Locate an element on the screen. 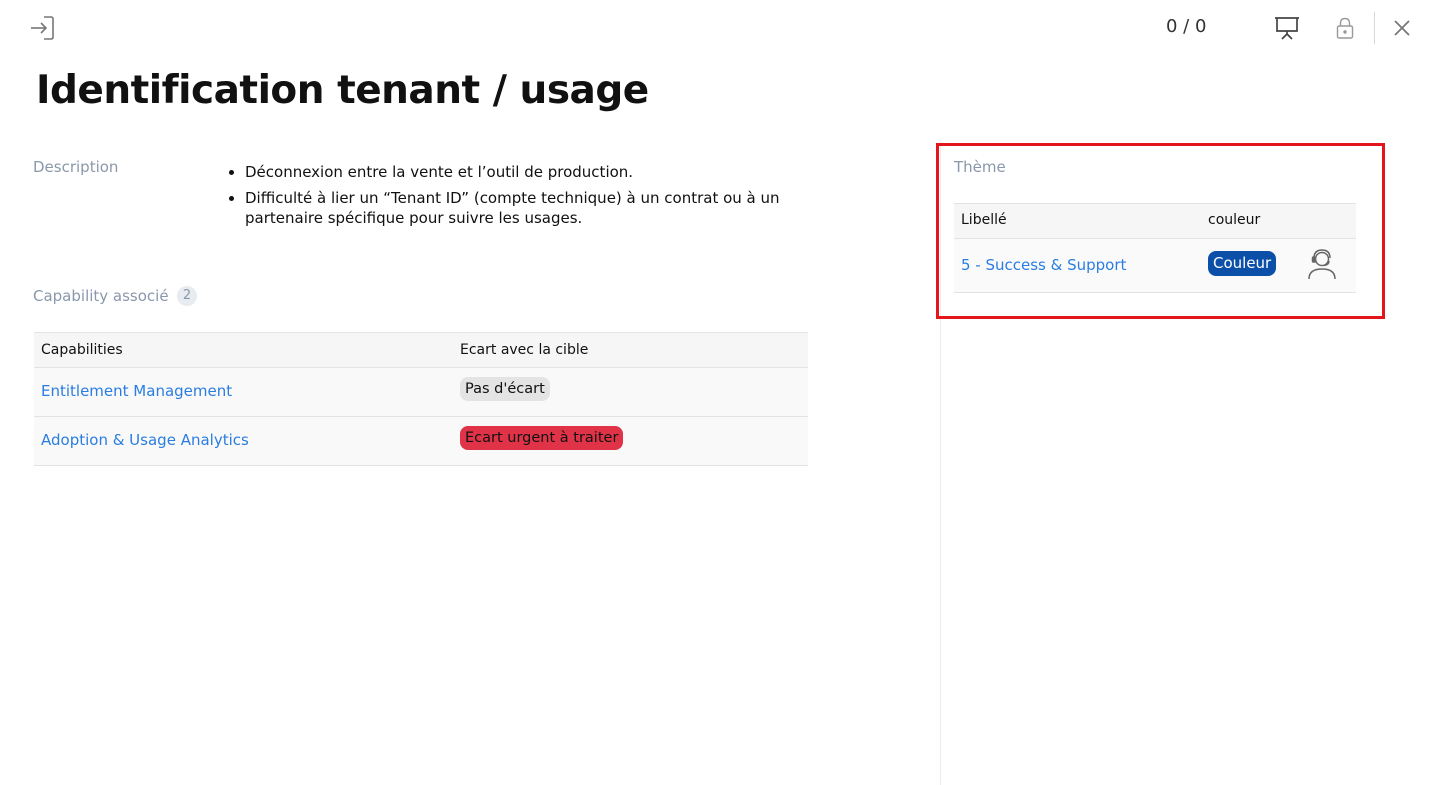 The height and width of the screenshot is (785, 1432). capability-link: Adoption & Usage Analytics is located at coordinates (145, 440).